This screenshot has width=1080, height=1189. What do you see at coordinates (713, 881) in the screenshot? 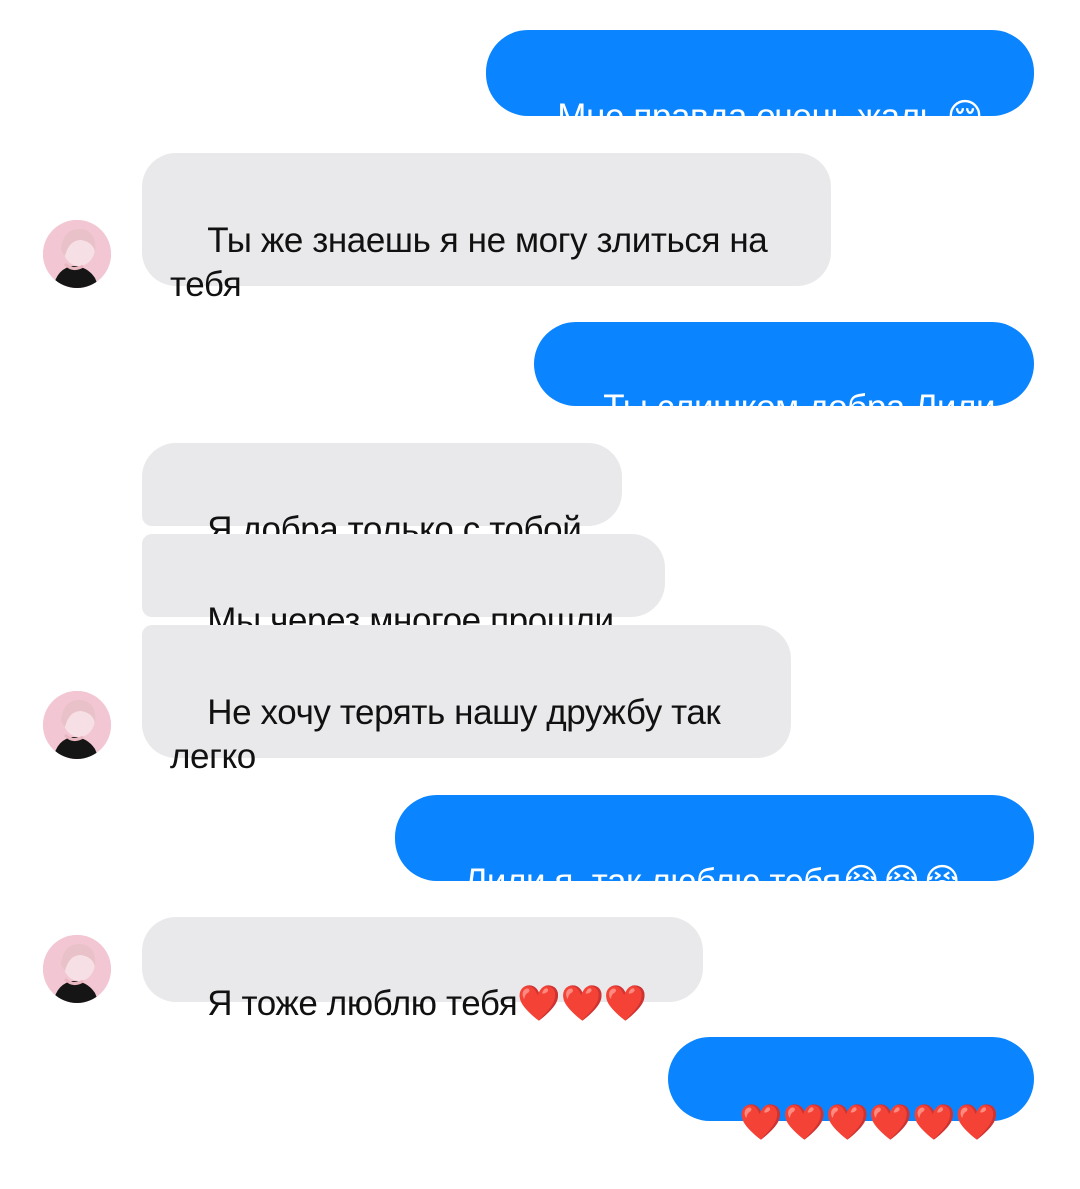
I see `message-text: Лили я так люблю тебя😭😭😭` at bounding box center [713, 881].